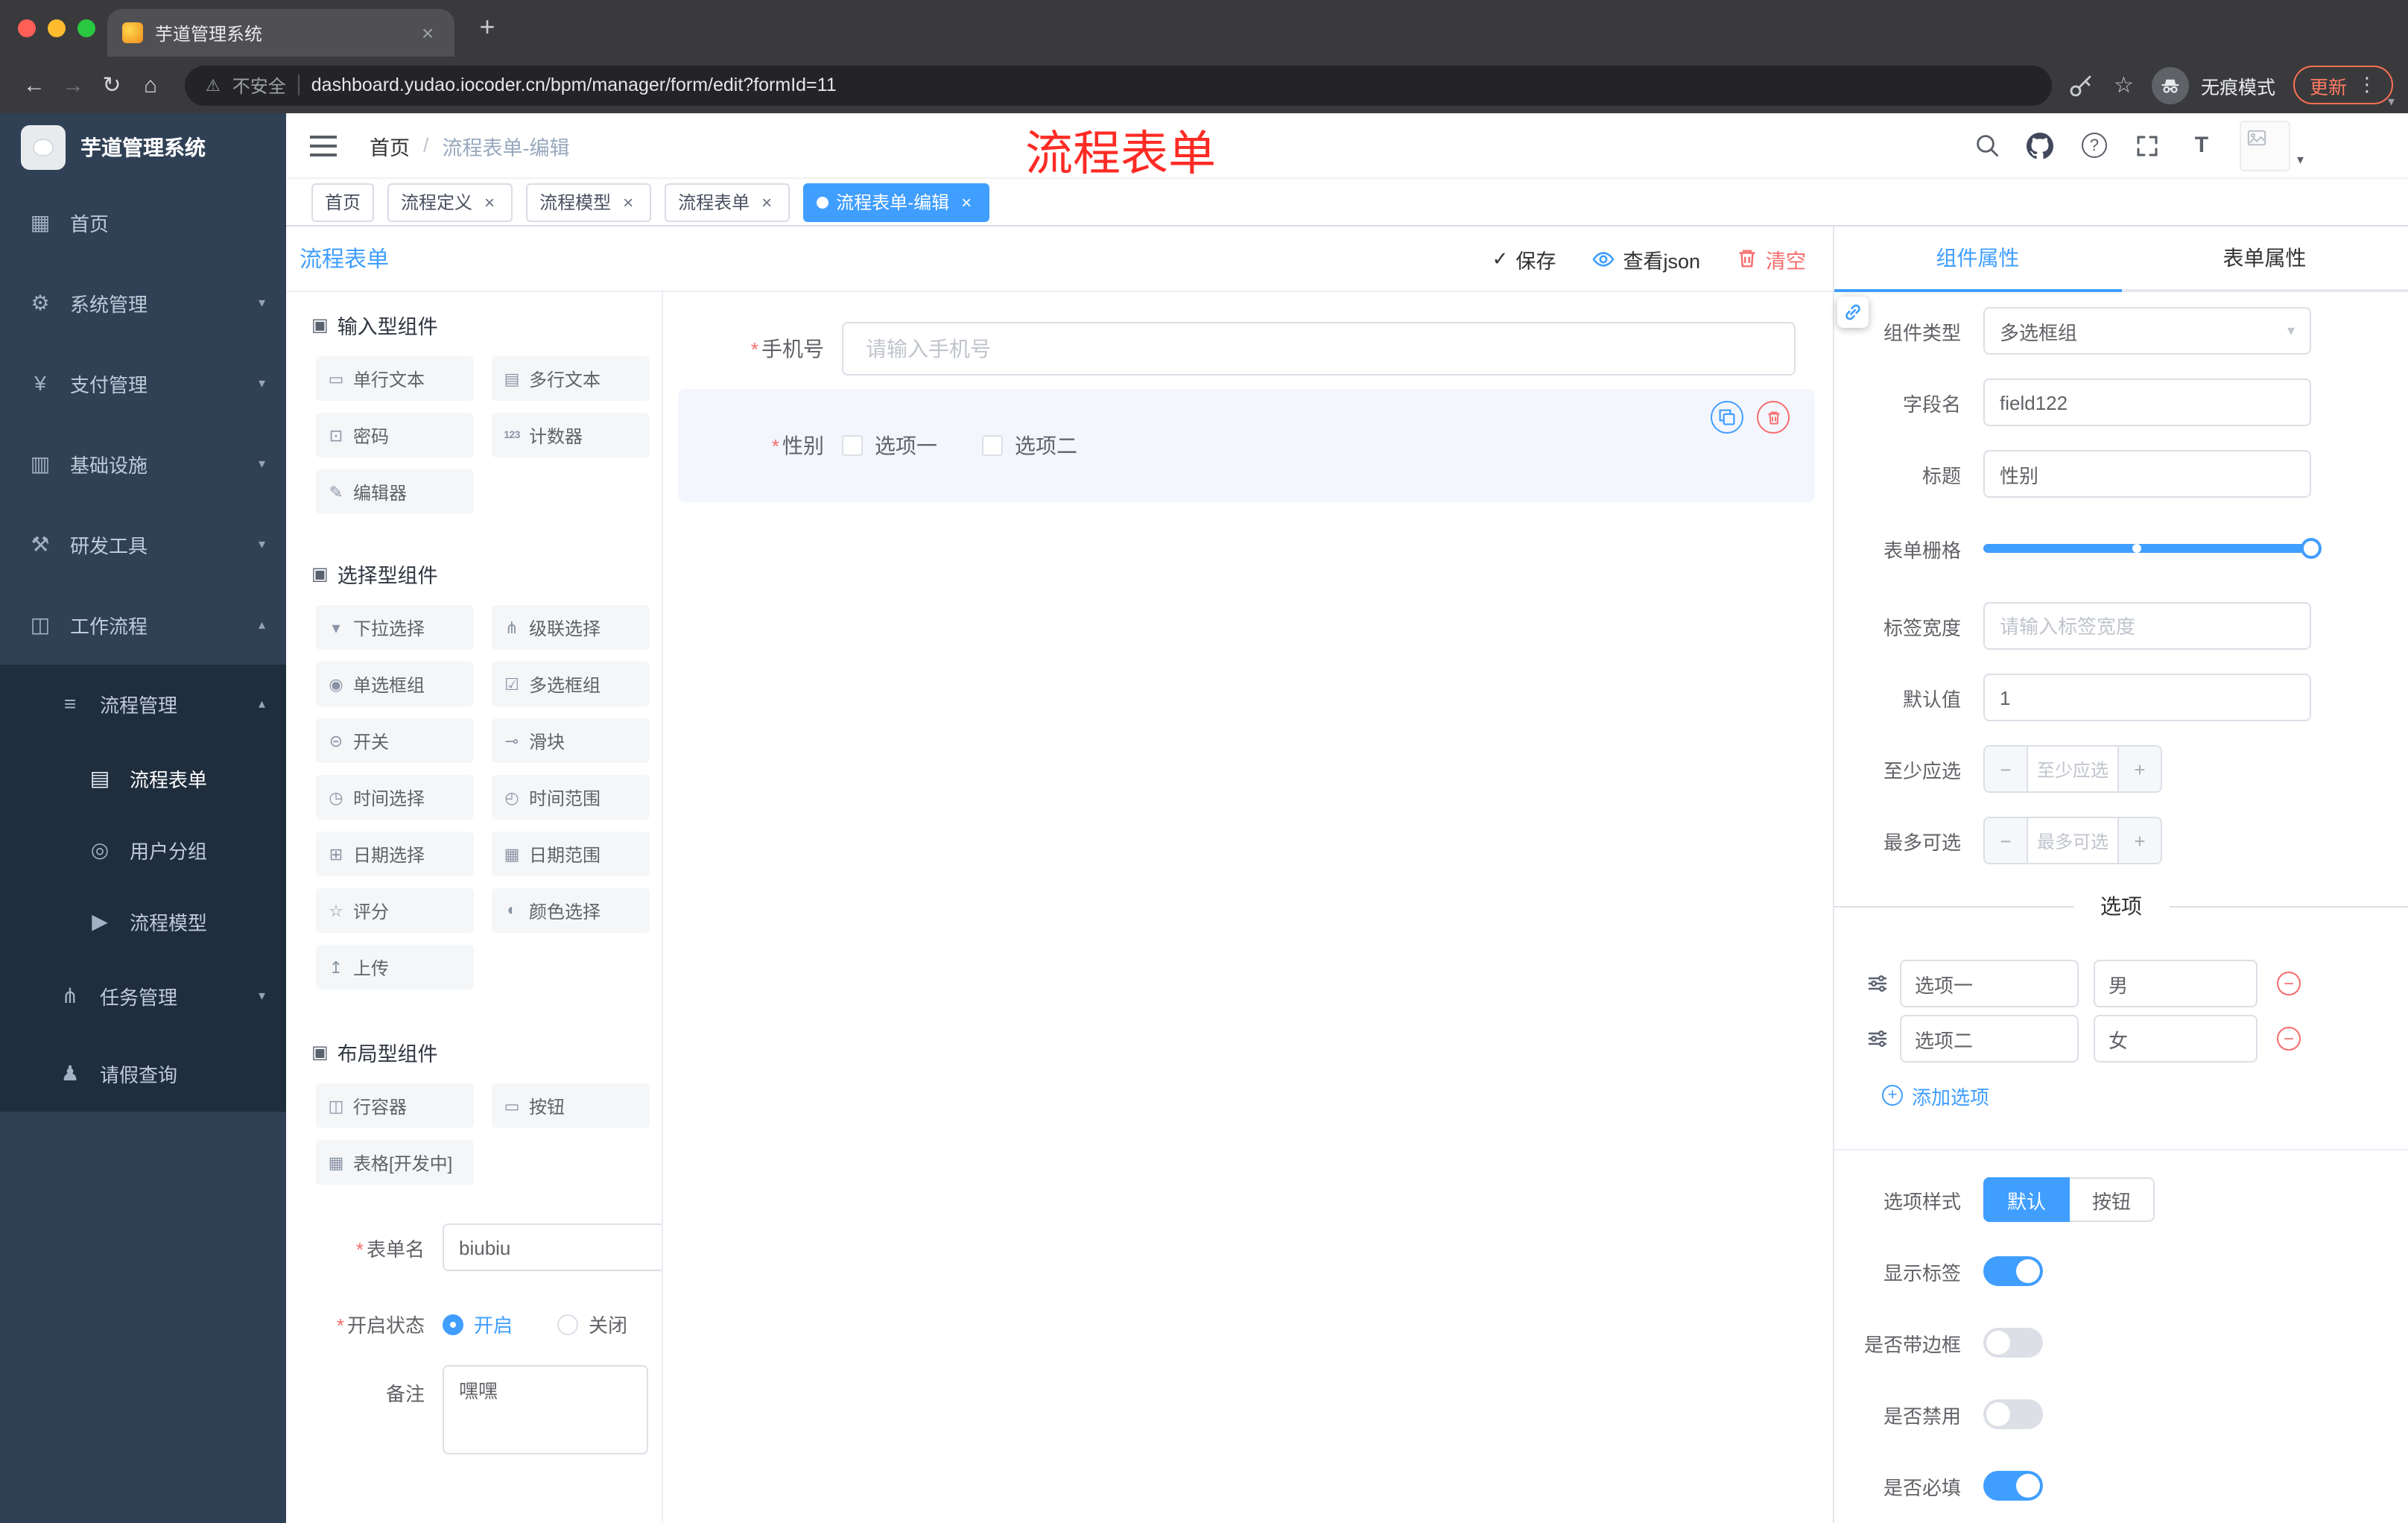 The height and width of the screenshot is (1523, 2408). Describe the element at coordinates (545, 1409) in the screenshot. I see `form-remark-textarea: 嘿嘿` at that location.